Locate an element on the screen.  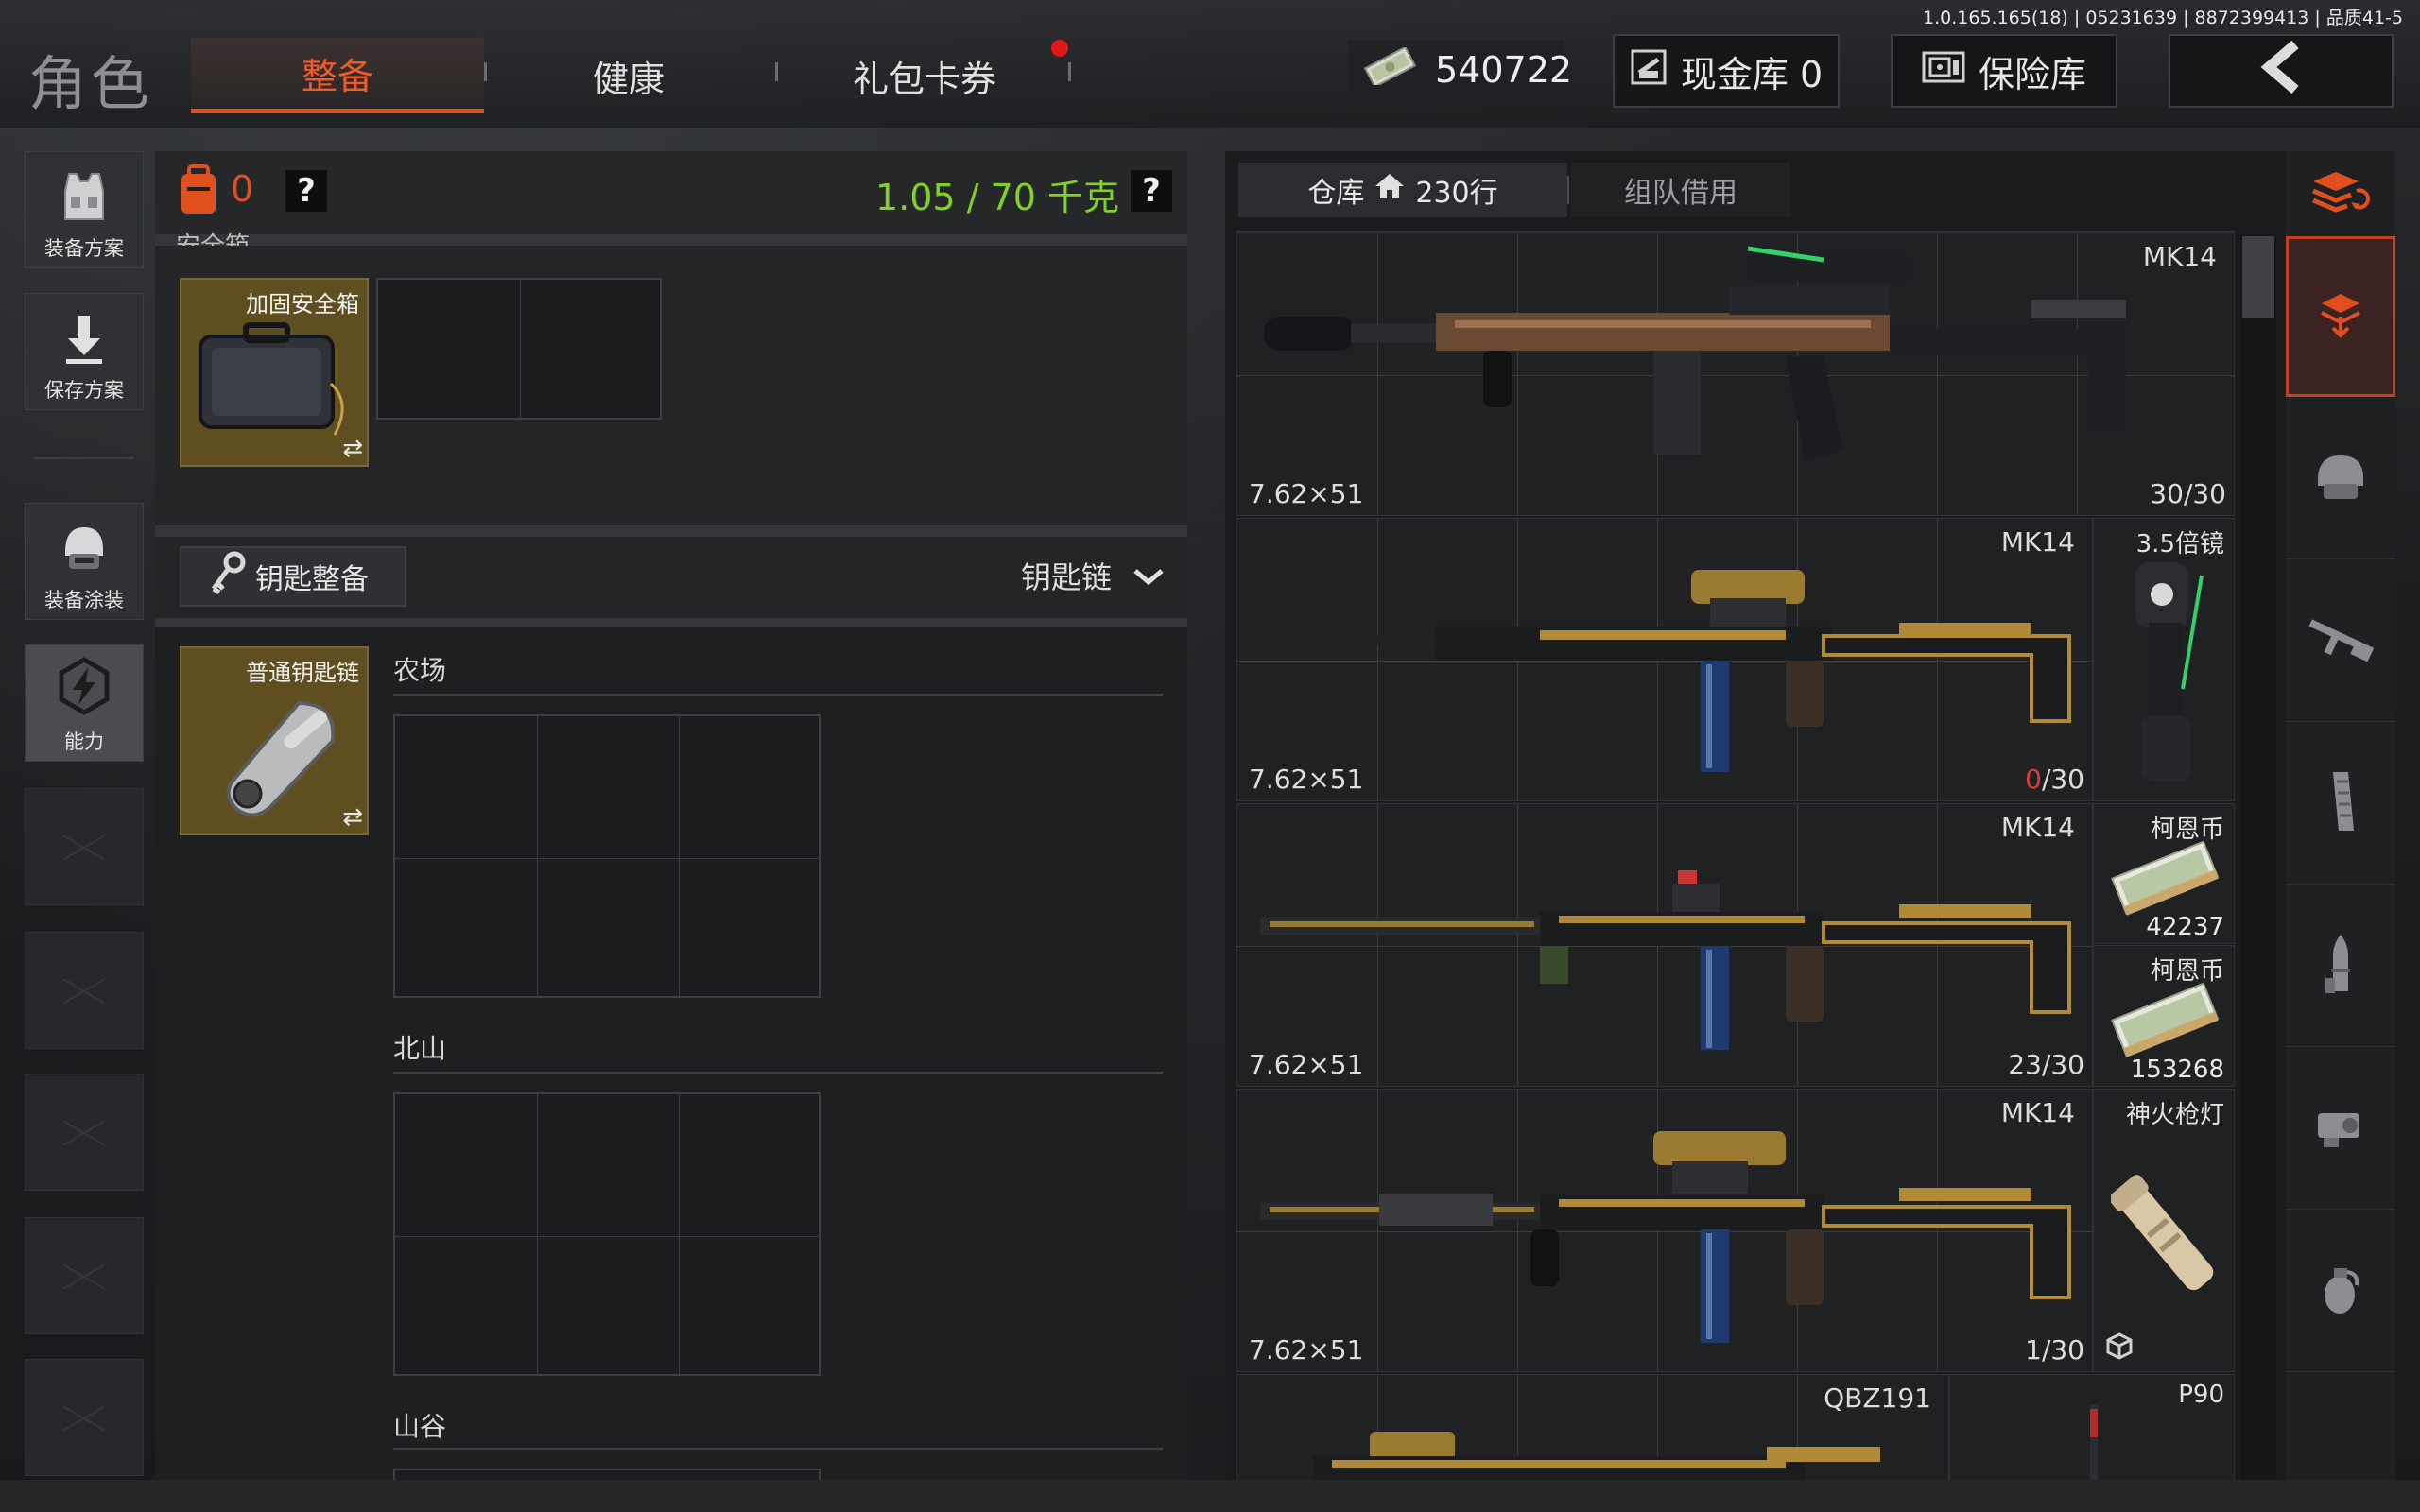
key-loadout-label: 钥匙整备 is located at coordinates (312, 579).